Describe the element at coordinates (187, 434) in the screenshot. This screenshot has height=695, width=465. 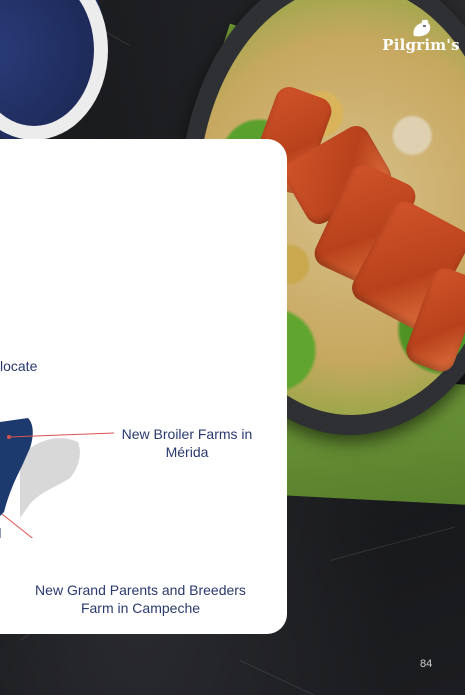
I see `callout-broiler-line1: New Broiler Farms in` at that location.